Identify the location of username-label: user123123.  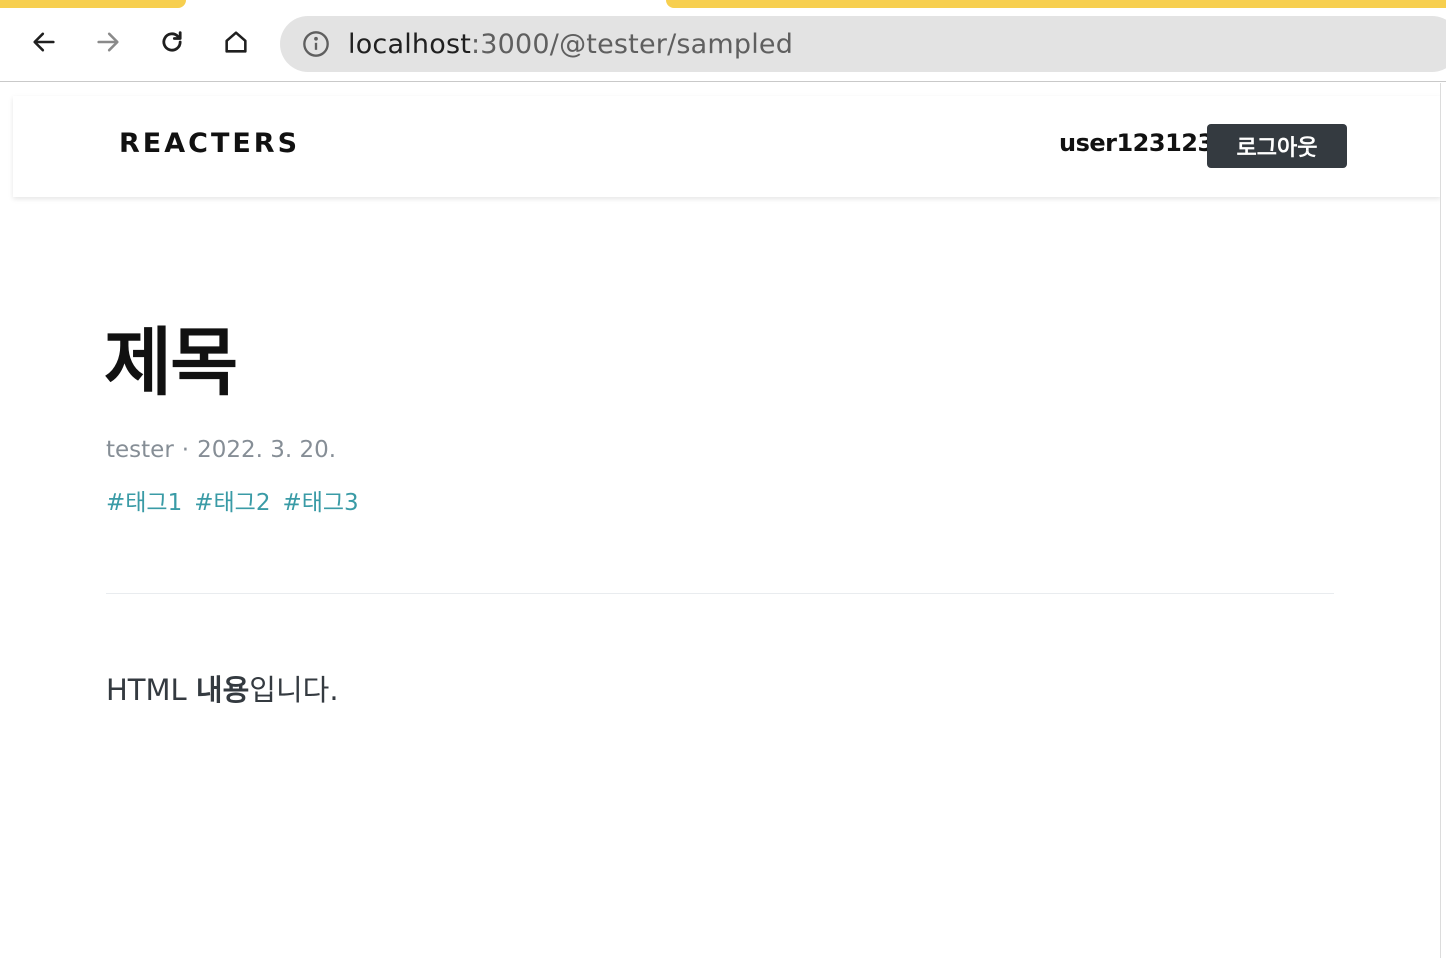
(1136, 143).